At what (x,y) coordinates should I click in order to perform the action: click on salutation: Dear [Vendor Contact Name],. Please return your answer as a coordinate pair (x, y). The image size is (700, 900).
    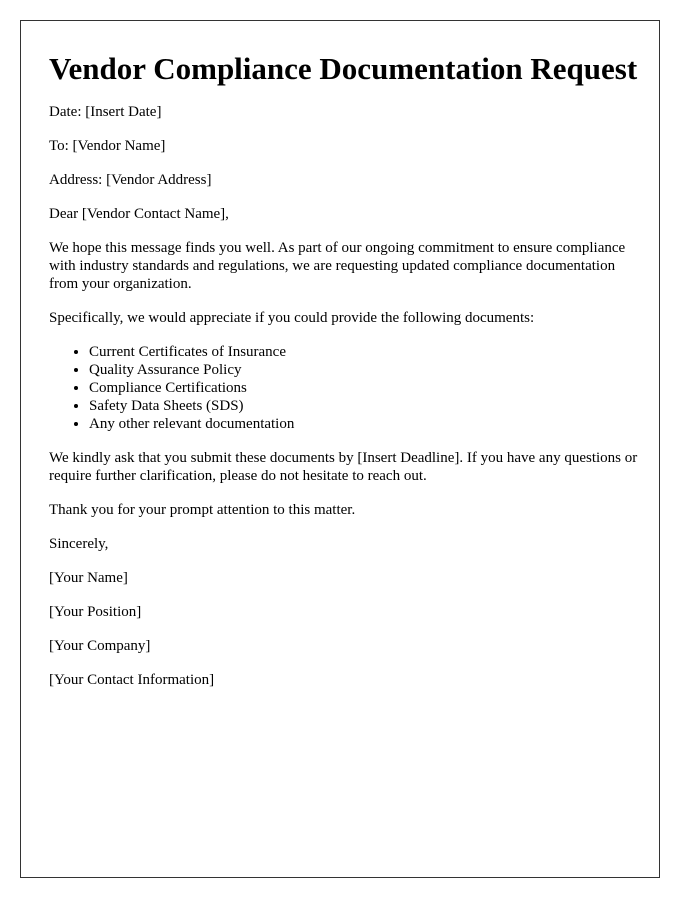
    Looking at the image, I should click on (139, 214).